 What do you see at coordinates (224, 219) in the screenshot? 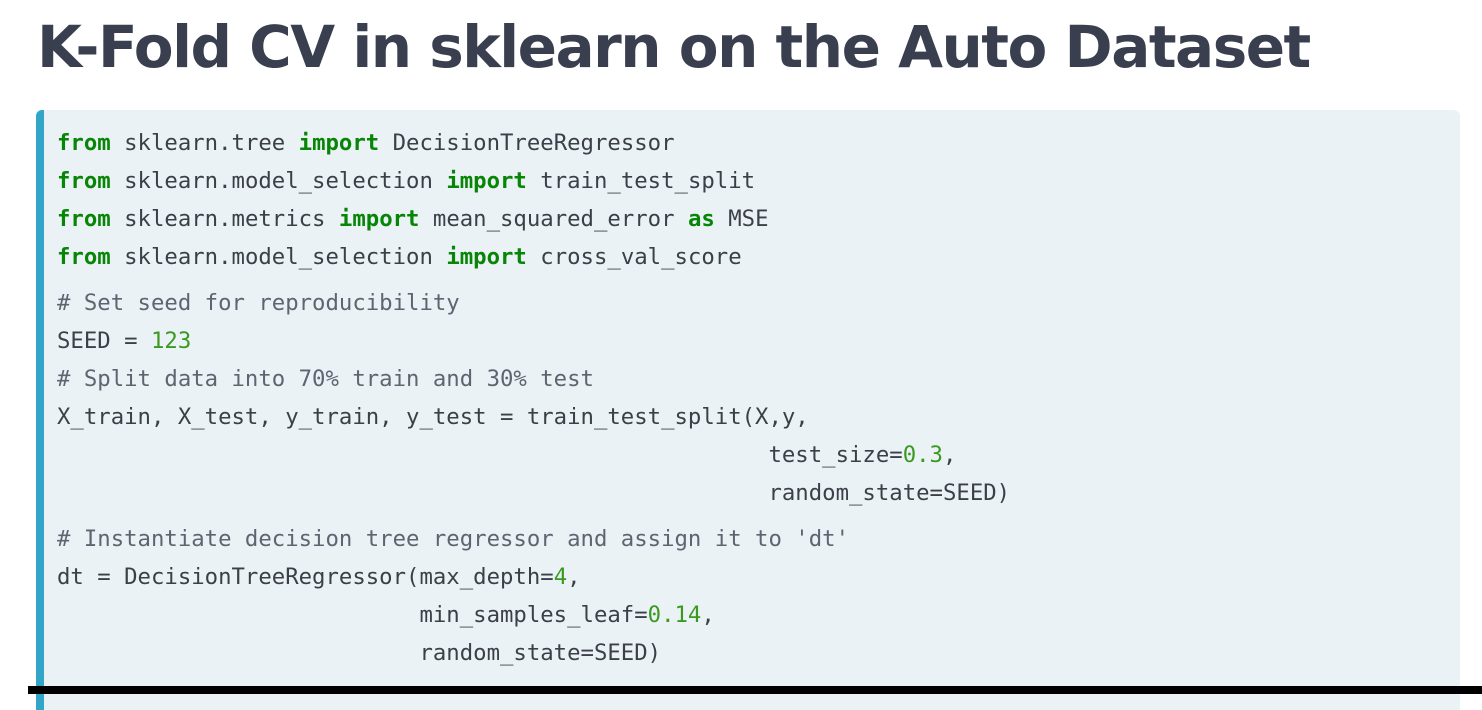
I see `module-name: sklearn.metrics` at bounding box center [224, 219].